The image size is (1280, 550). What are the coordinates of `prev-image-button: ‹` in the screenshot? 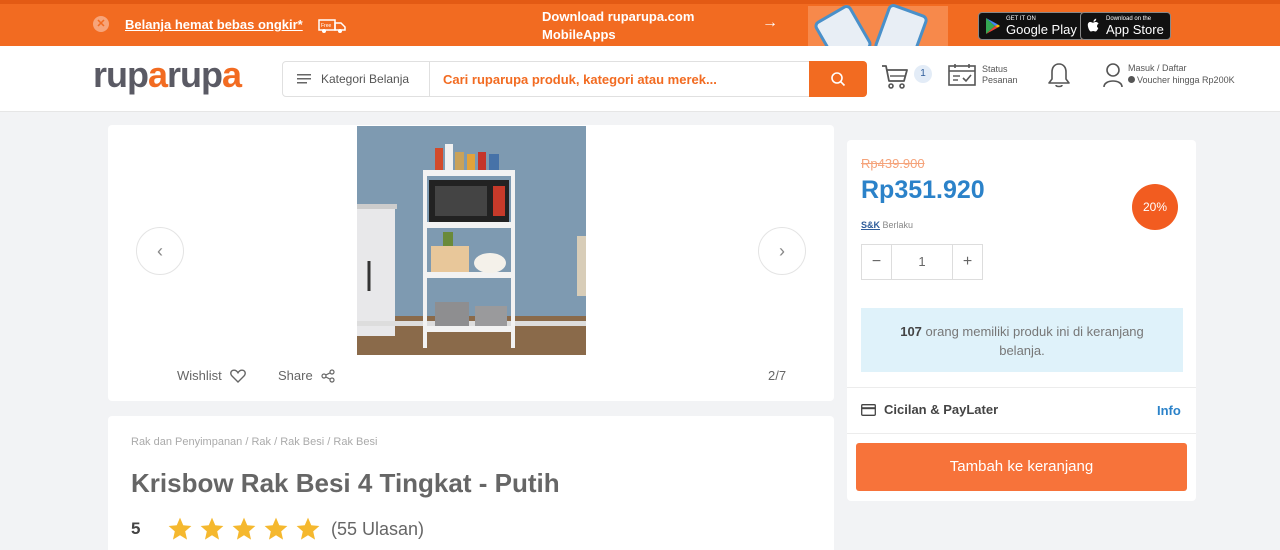 It's located at (160, 251).